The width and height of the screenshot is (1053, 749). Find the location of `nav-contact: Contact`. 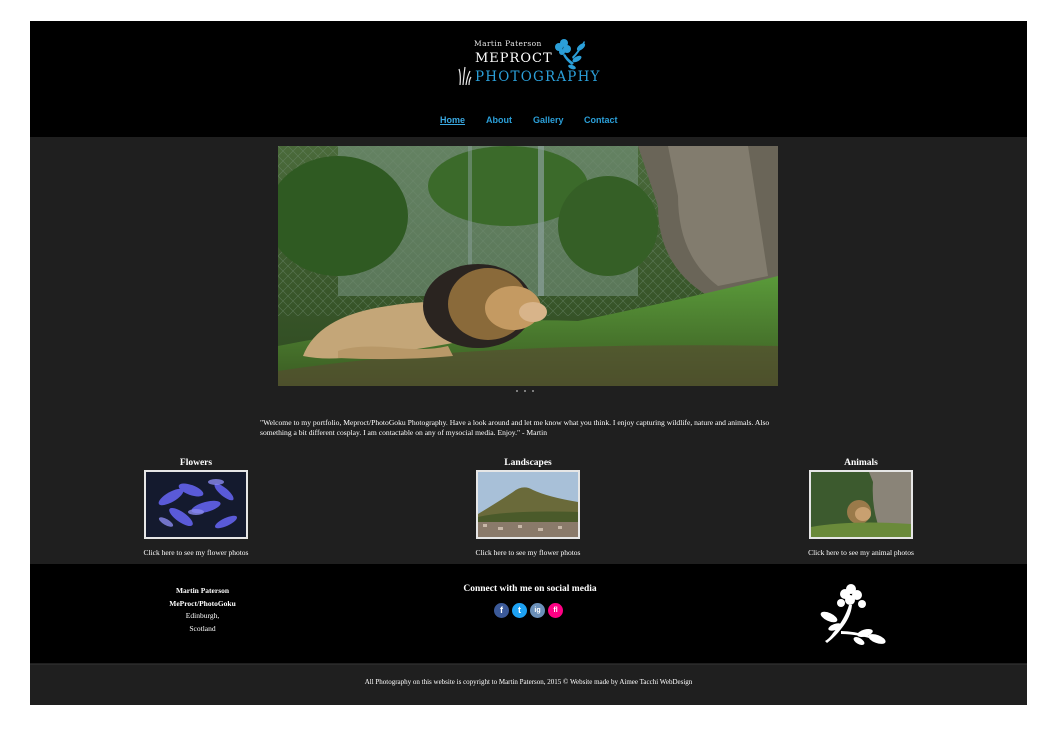

nav-contact: Contact is located at coordinates (601, 120).